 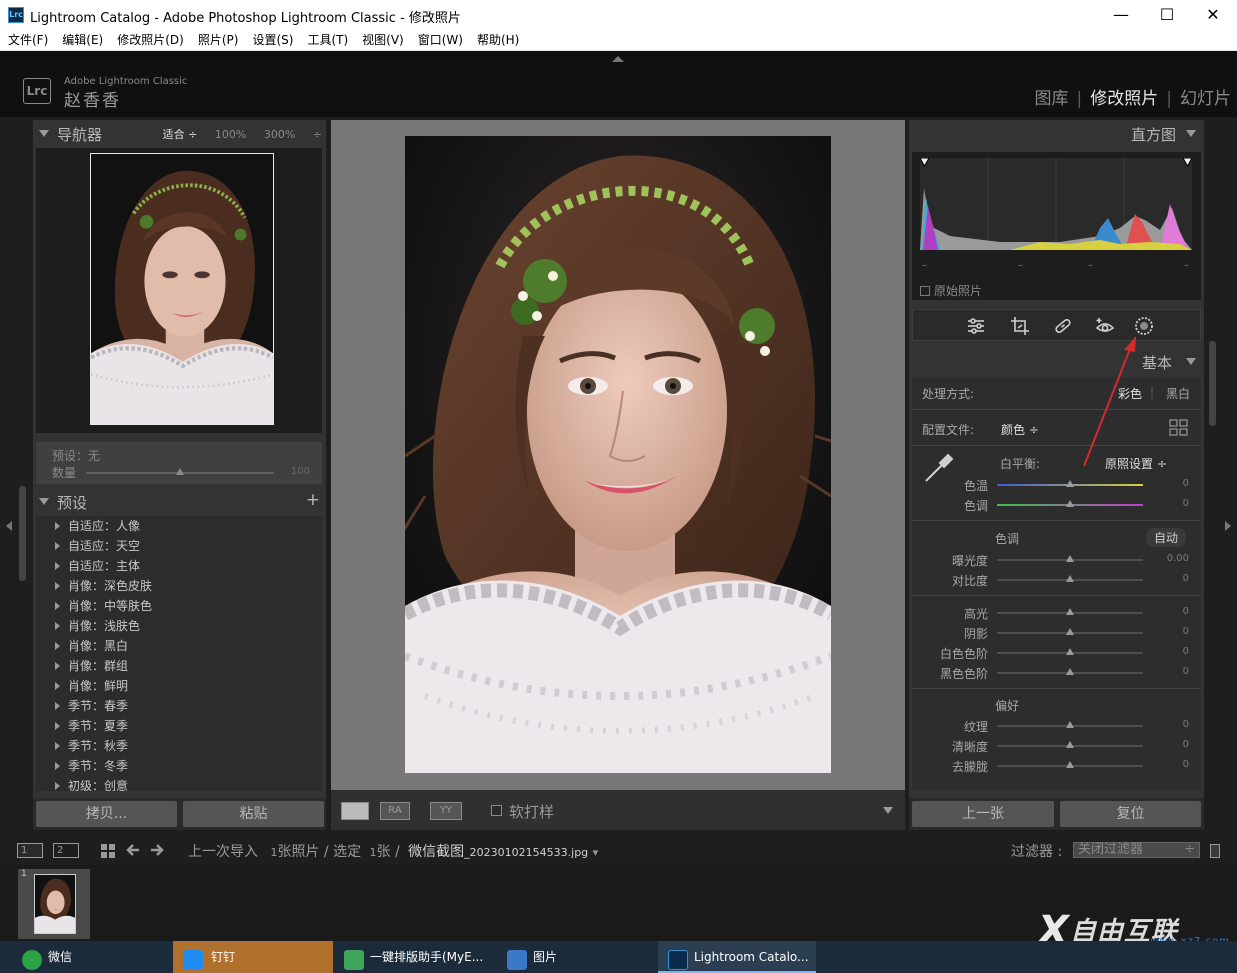 I want to click on grid-view-icon, so click(x=108, y=851).